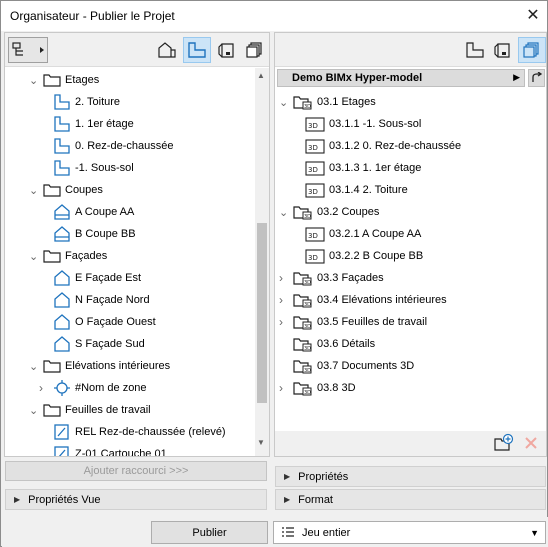 The height and width of the screenshot is (547, 548). What do you see at coordinates (87, 234) in the screenshot?
I see `project-map-item: B Coupe BB` at bounding box center [87, 234].